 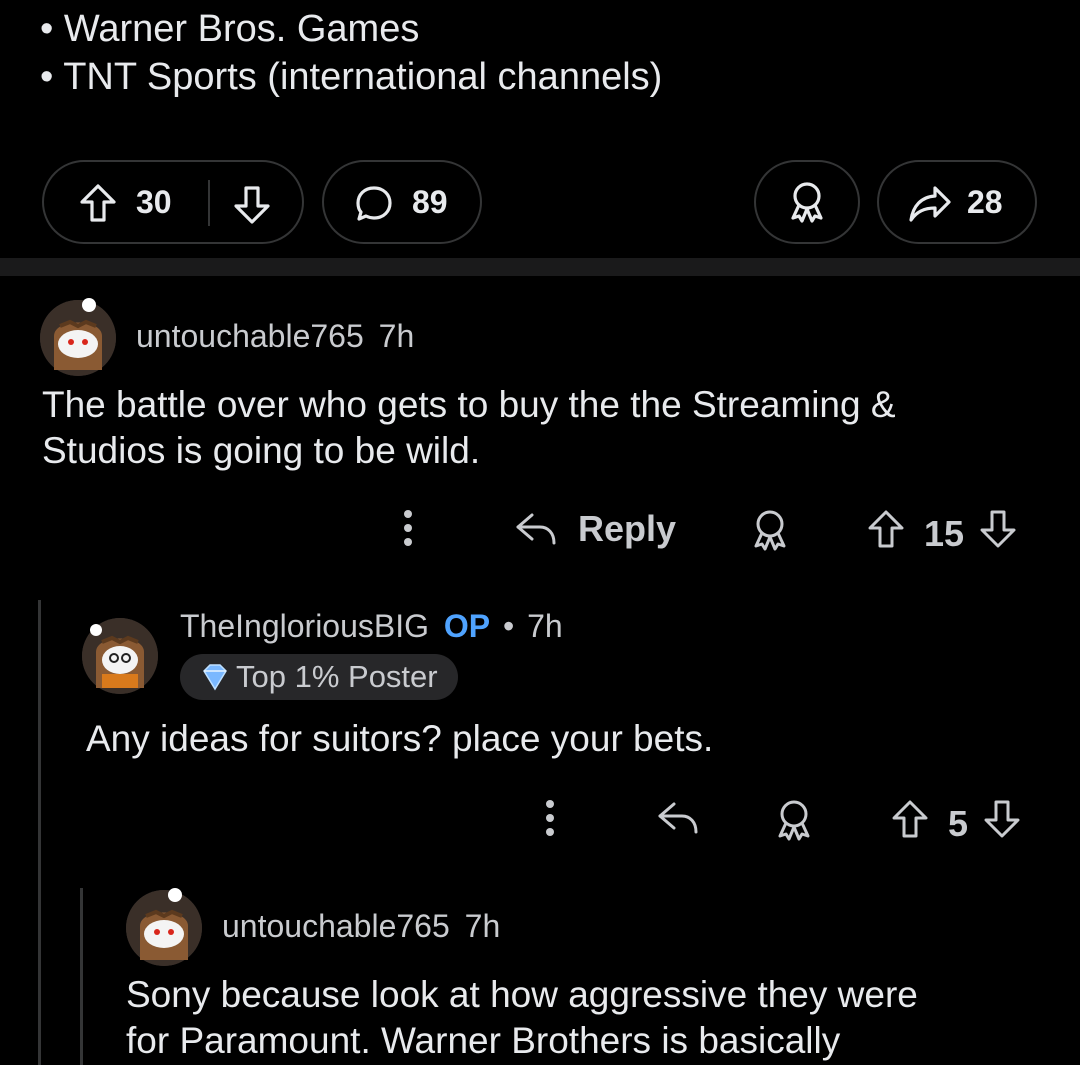 What do you see at coordinates (363, 77) in the screenshot?
I see `bullet-text: TNT Sports (international channels)` at bounding box center [363, 77].